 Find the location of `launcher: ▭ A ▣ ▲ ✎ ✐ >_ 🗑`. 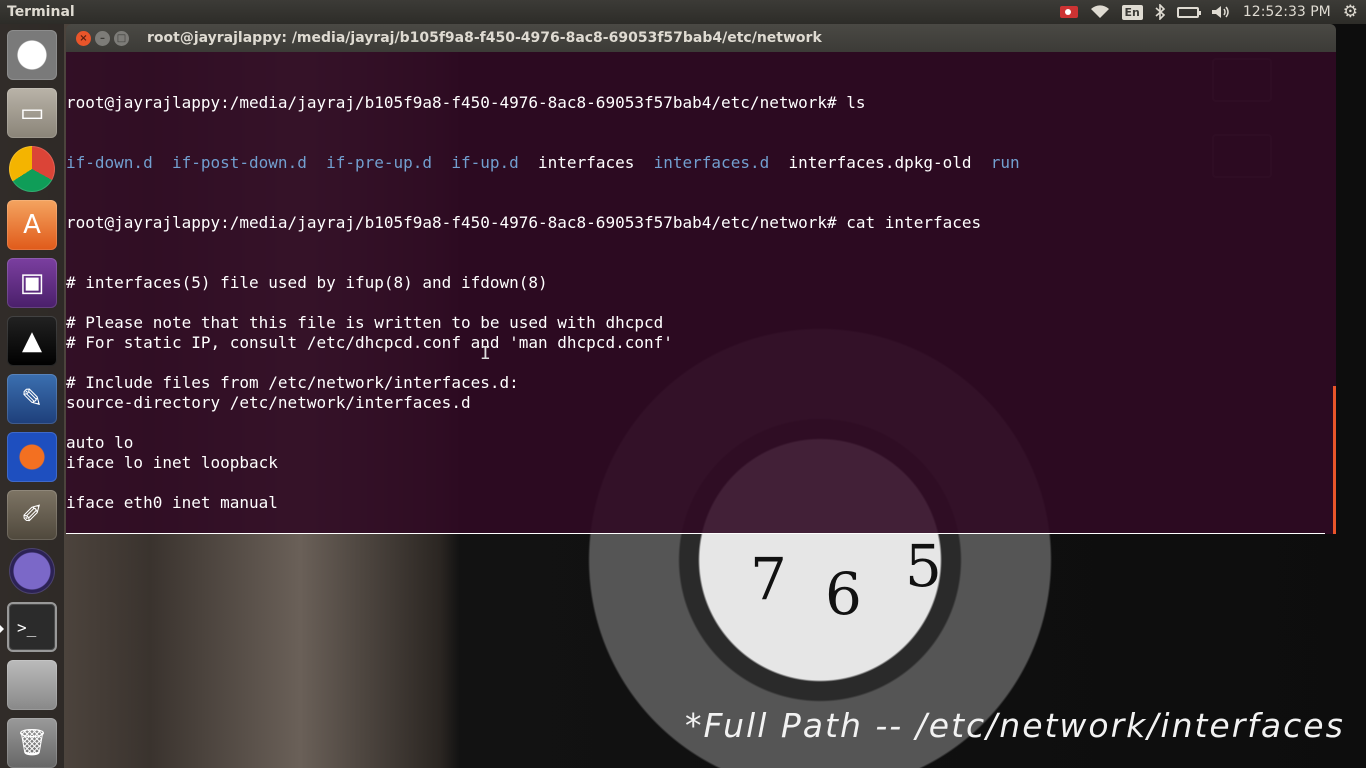

launcher: ▭ A ▣ ▲ ✎ ✐ >_ 🗑 is located at coordinates (32, 396).